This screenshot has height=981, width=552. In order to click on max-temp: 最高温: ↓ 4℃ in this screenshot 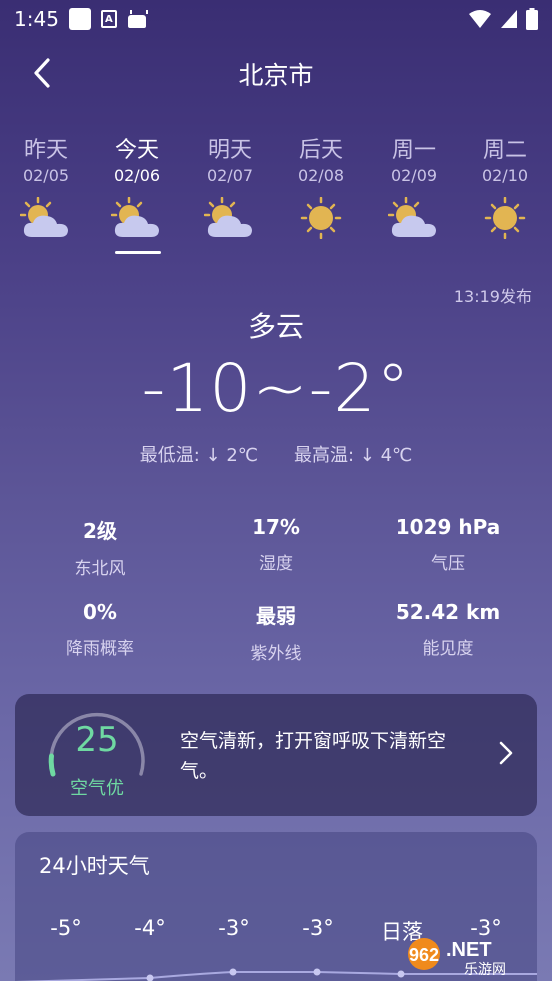, I will do `click(353, 455)`.